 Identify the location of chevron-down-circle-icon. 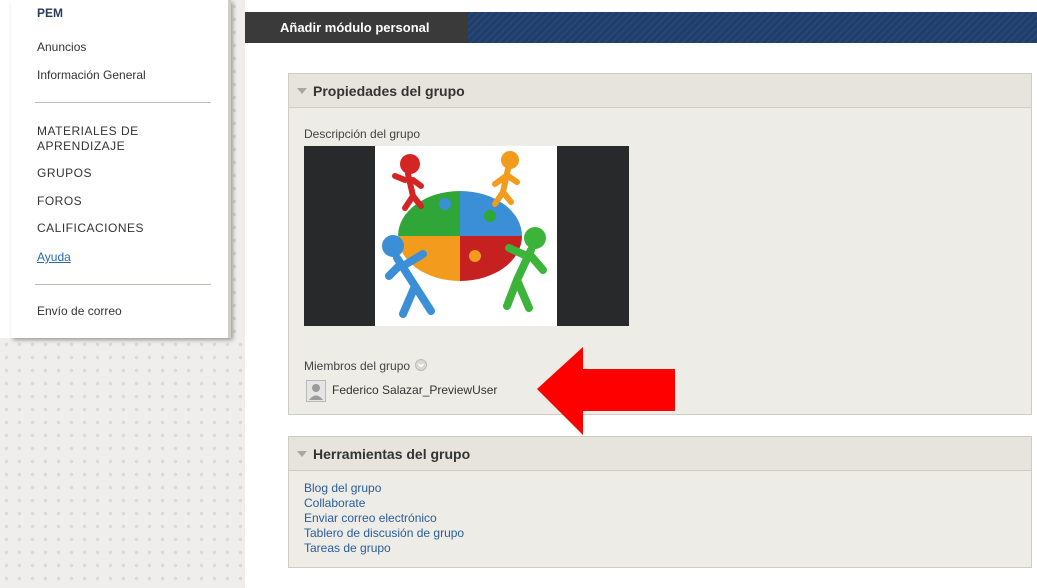
(421, 365).